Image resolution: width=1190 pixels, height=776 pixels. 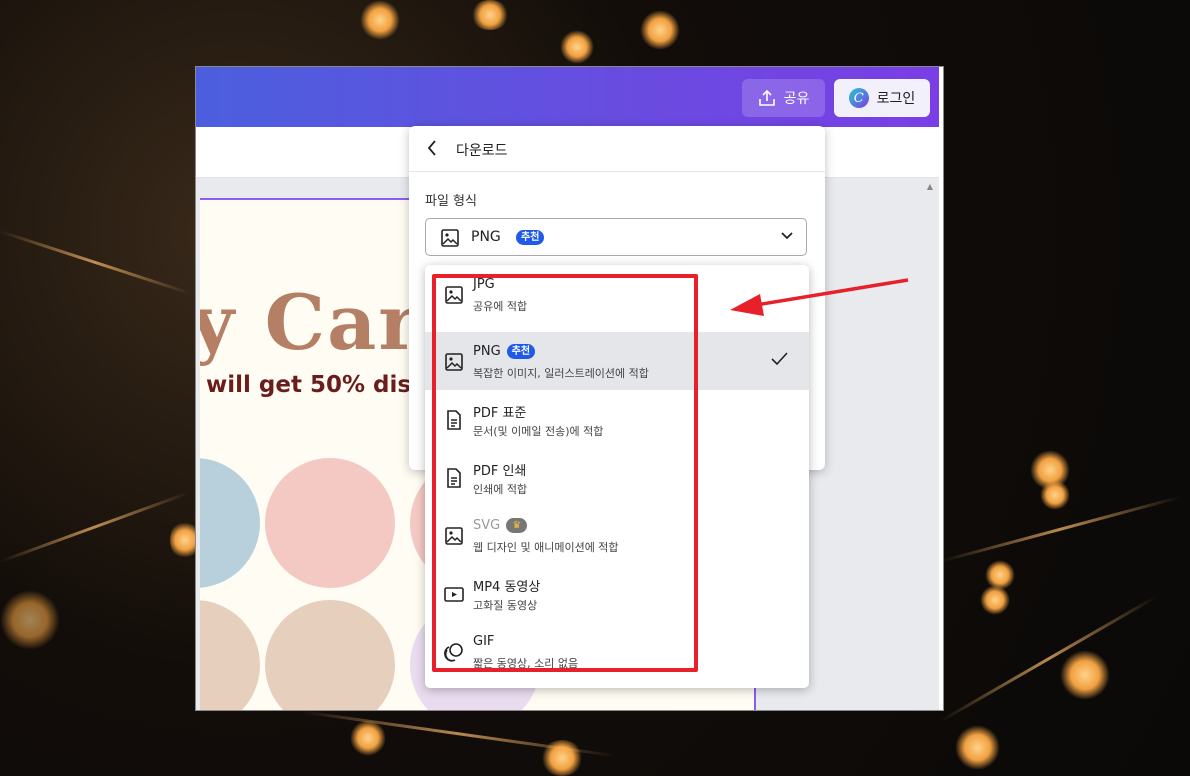 What do you see at coordinates (530, 237) in the screenshot?
I see `recommended-badge: 추천` at bounding box center [530, 237].